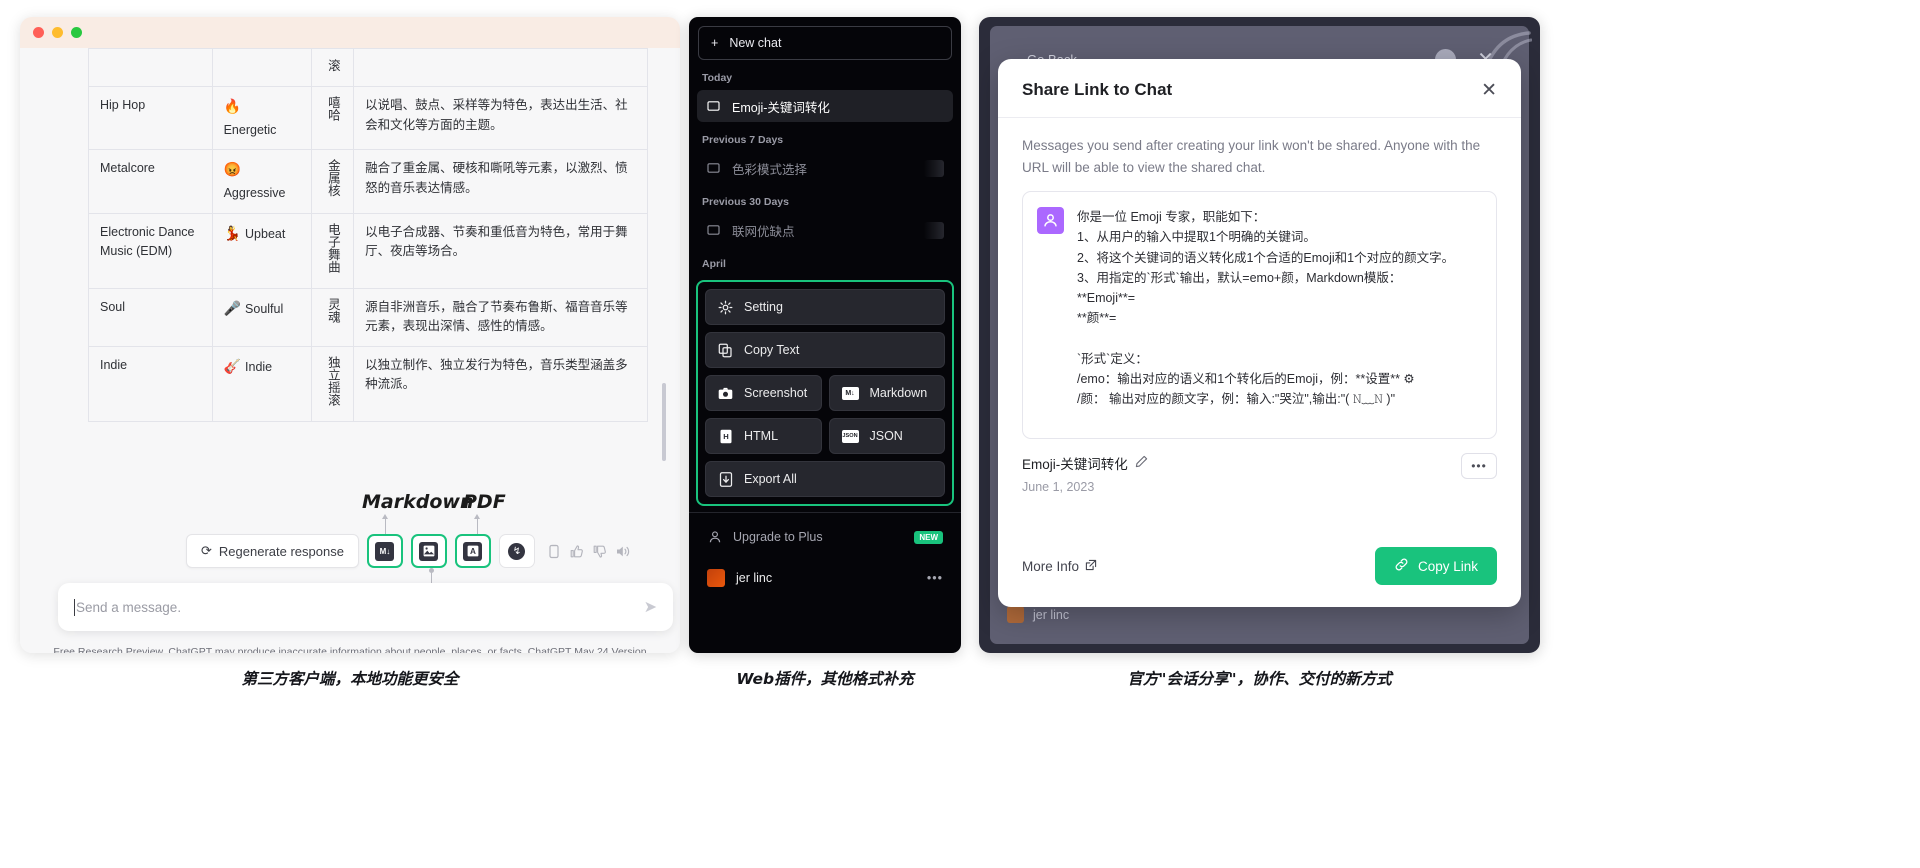 This screenshot has width=1920, height=868. What do you see at coordinates (1489, 90) in the screenshot?
I see `close-icon: ✕` at bounding box center [1489, 90].